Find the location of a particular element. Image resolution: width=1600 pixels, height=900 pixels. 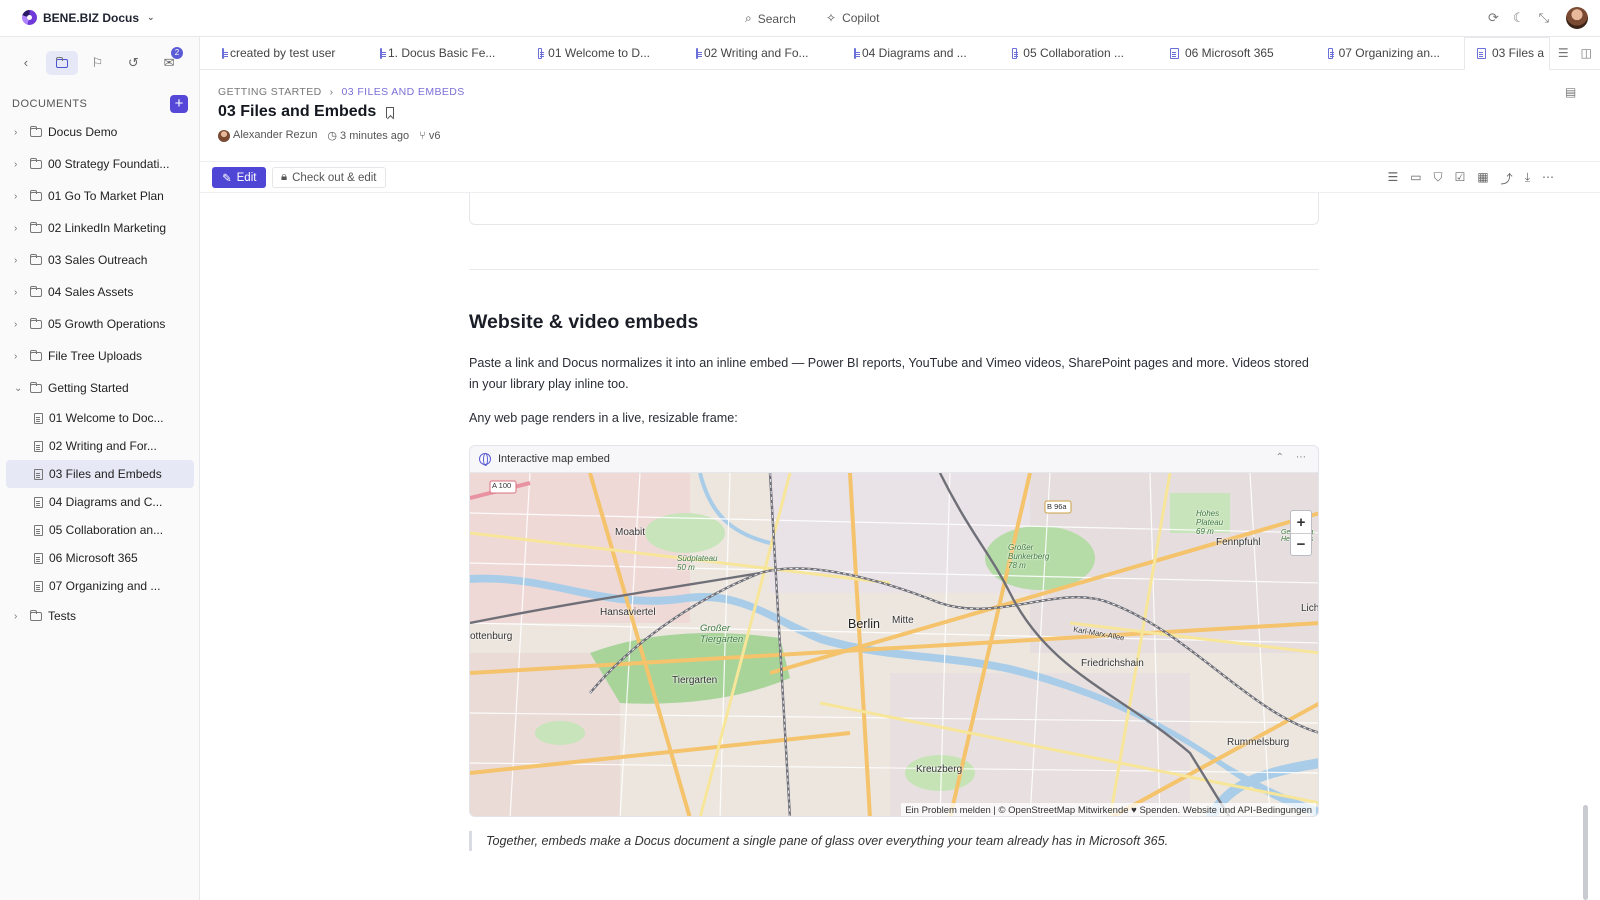

tree-document: 06 Microsoft 365 is located at coordinates (100, 558).